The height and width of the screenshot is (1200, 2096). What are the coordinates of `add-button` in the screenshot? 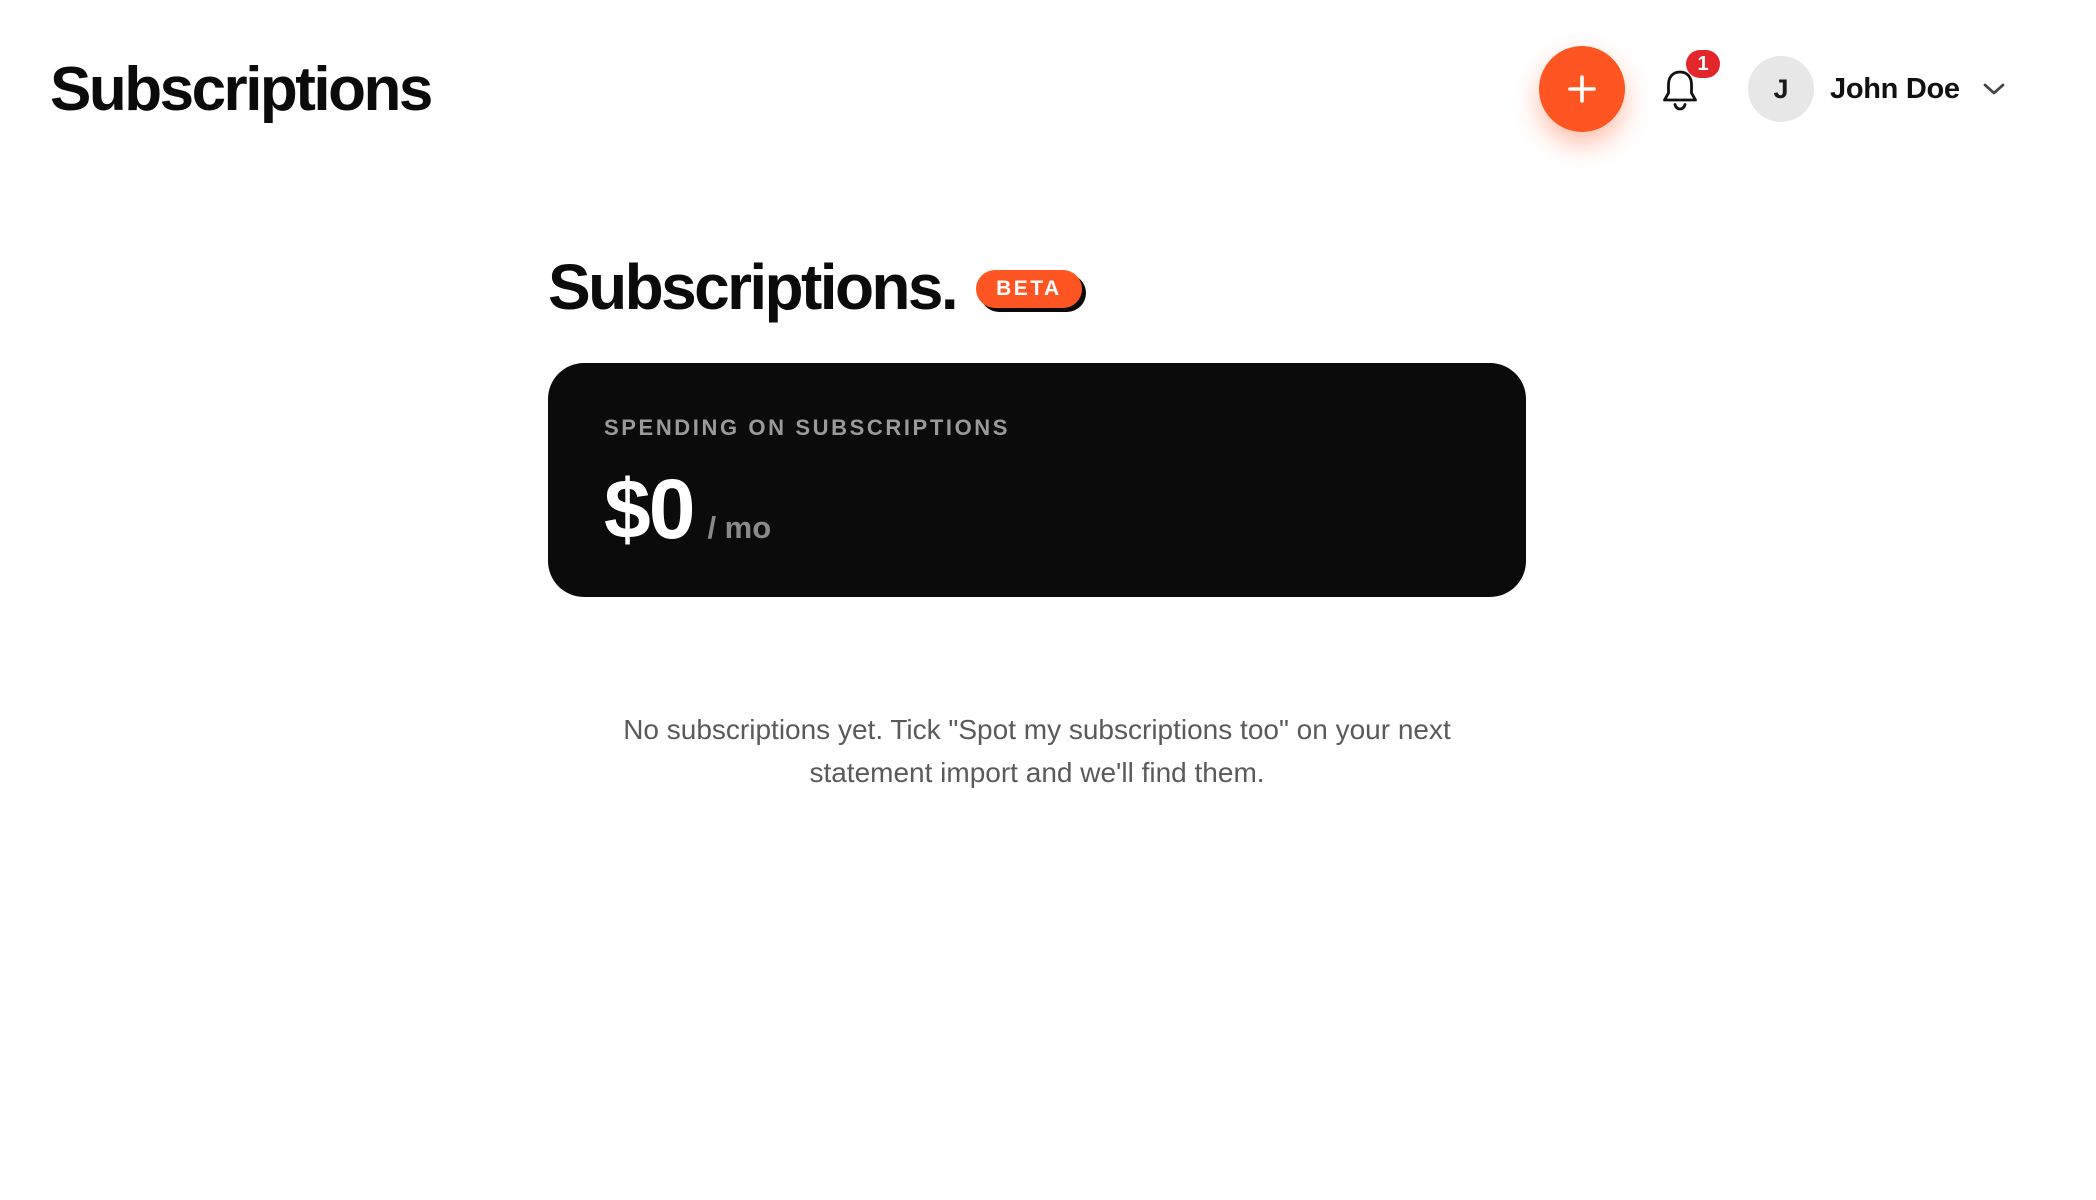 It's located at (1582, 89).